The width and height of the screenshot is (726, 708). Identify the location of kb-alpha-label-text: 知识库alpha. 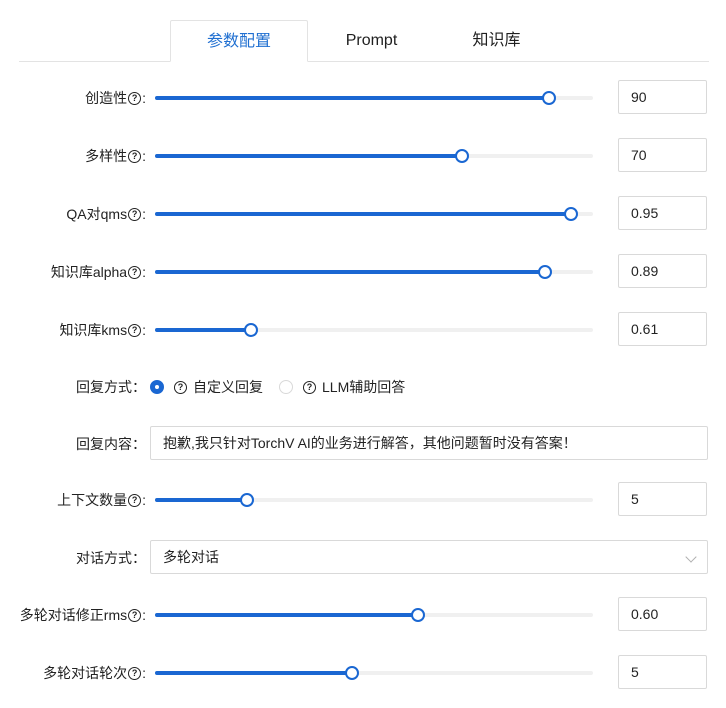
(89, 272).